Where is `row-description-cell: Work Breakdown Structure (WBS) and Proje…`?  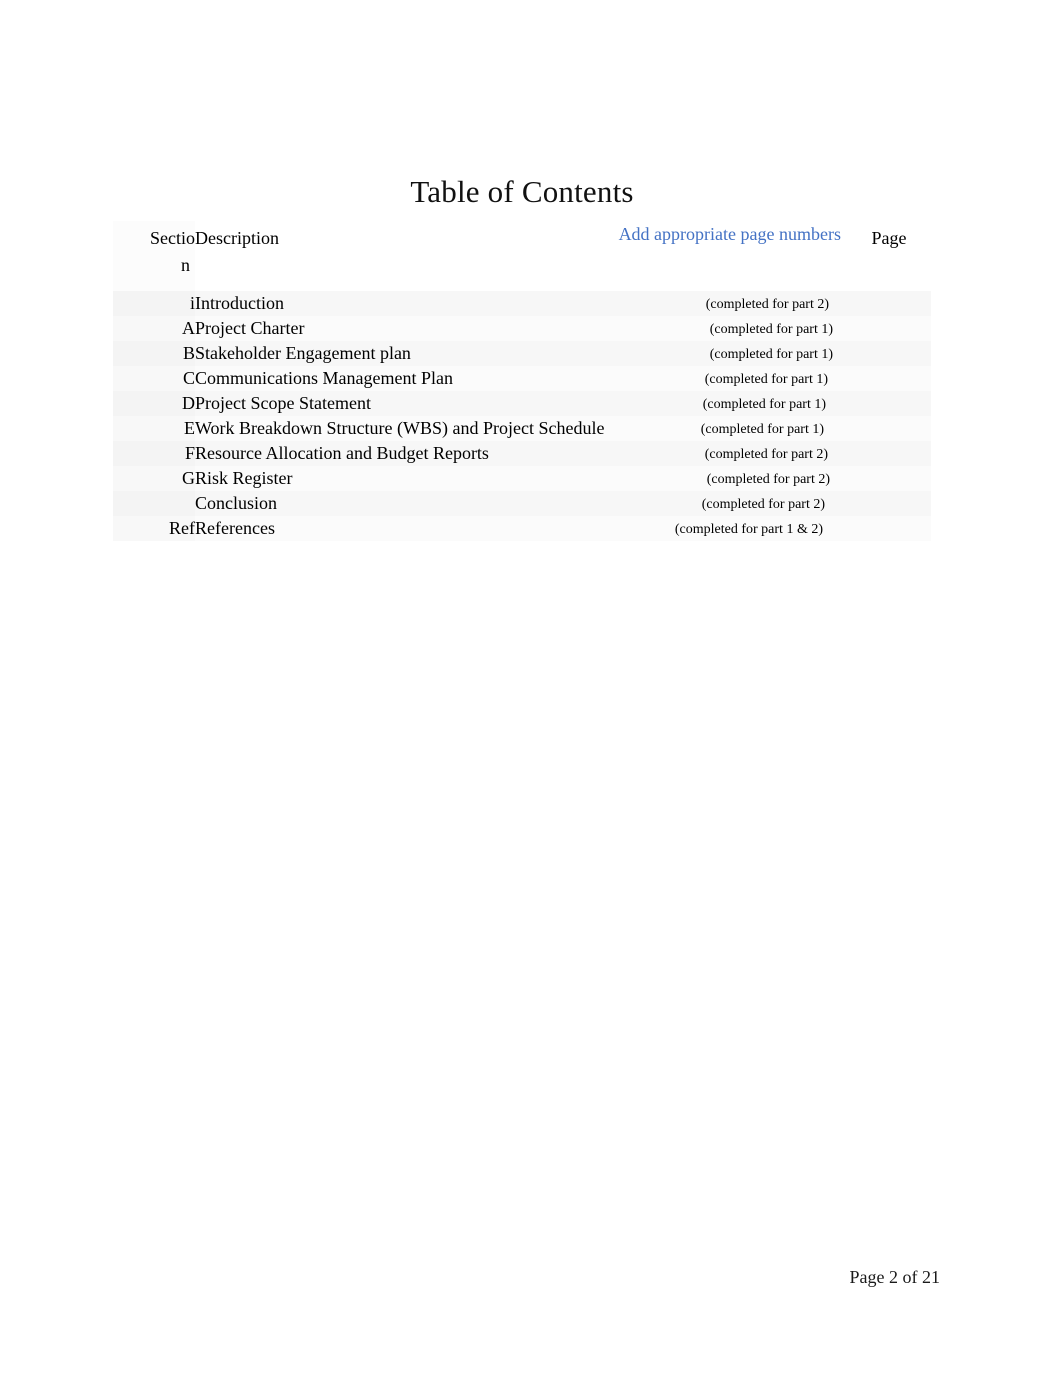 row-description-cell: Work Breakdown Structure (WBS) and Proje… is located at coordinates (521, 428).